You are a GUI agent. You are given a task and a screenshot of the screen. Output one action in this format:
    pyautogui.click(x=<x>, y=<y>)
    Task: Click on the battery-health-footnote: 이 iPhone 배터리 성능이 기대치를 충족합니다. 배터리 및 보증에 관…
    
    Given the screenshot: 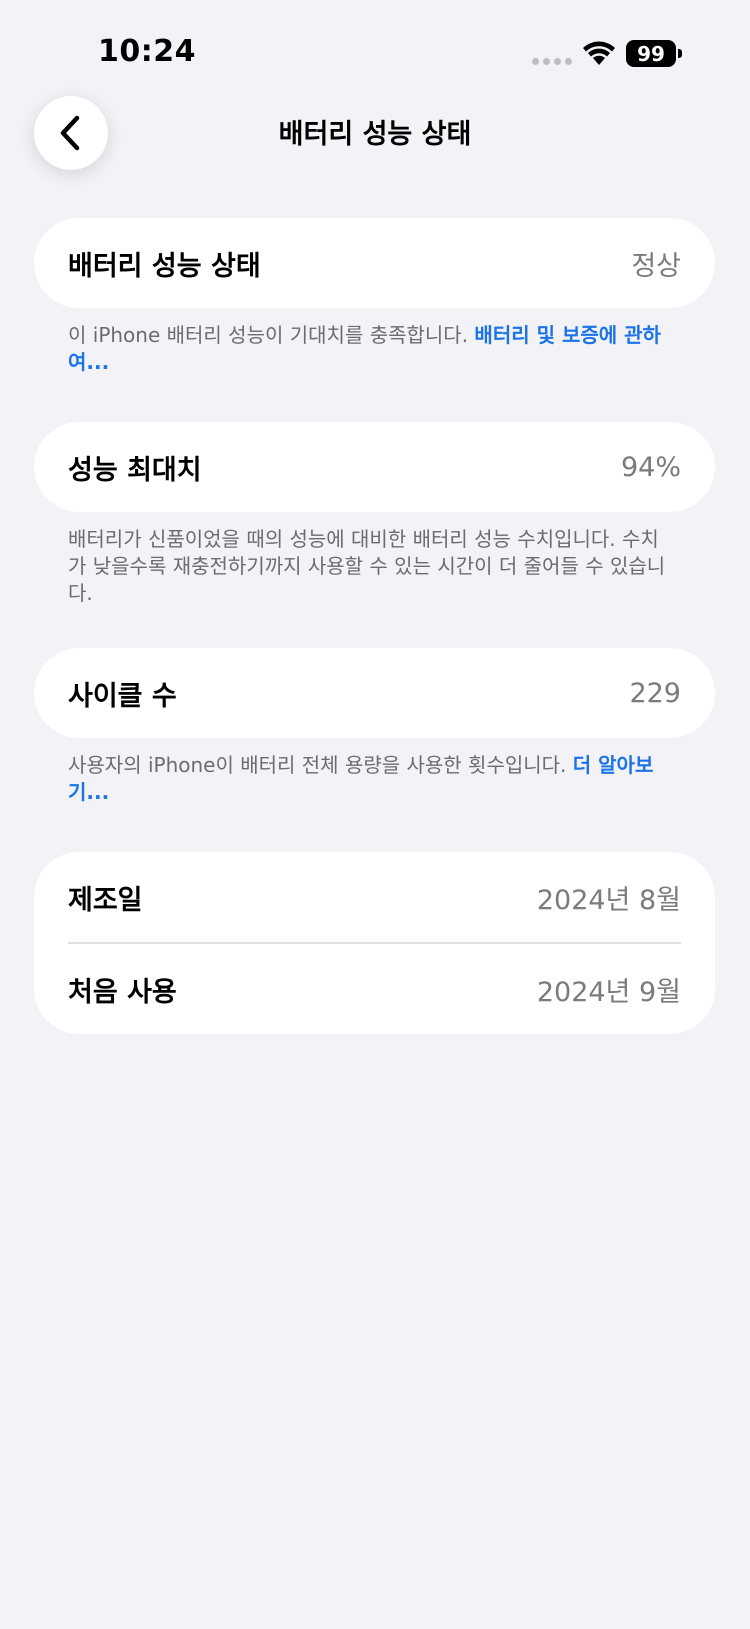 What is the action you would take?
    pyautogui.click(x=368, y=349)
    